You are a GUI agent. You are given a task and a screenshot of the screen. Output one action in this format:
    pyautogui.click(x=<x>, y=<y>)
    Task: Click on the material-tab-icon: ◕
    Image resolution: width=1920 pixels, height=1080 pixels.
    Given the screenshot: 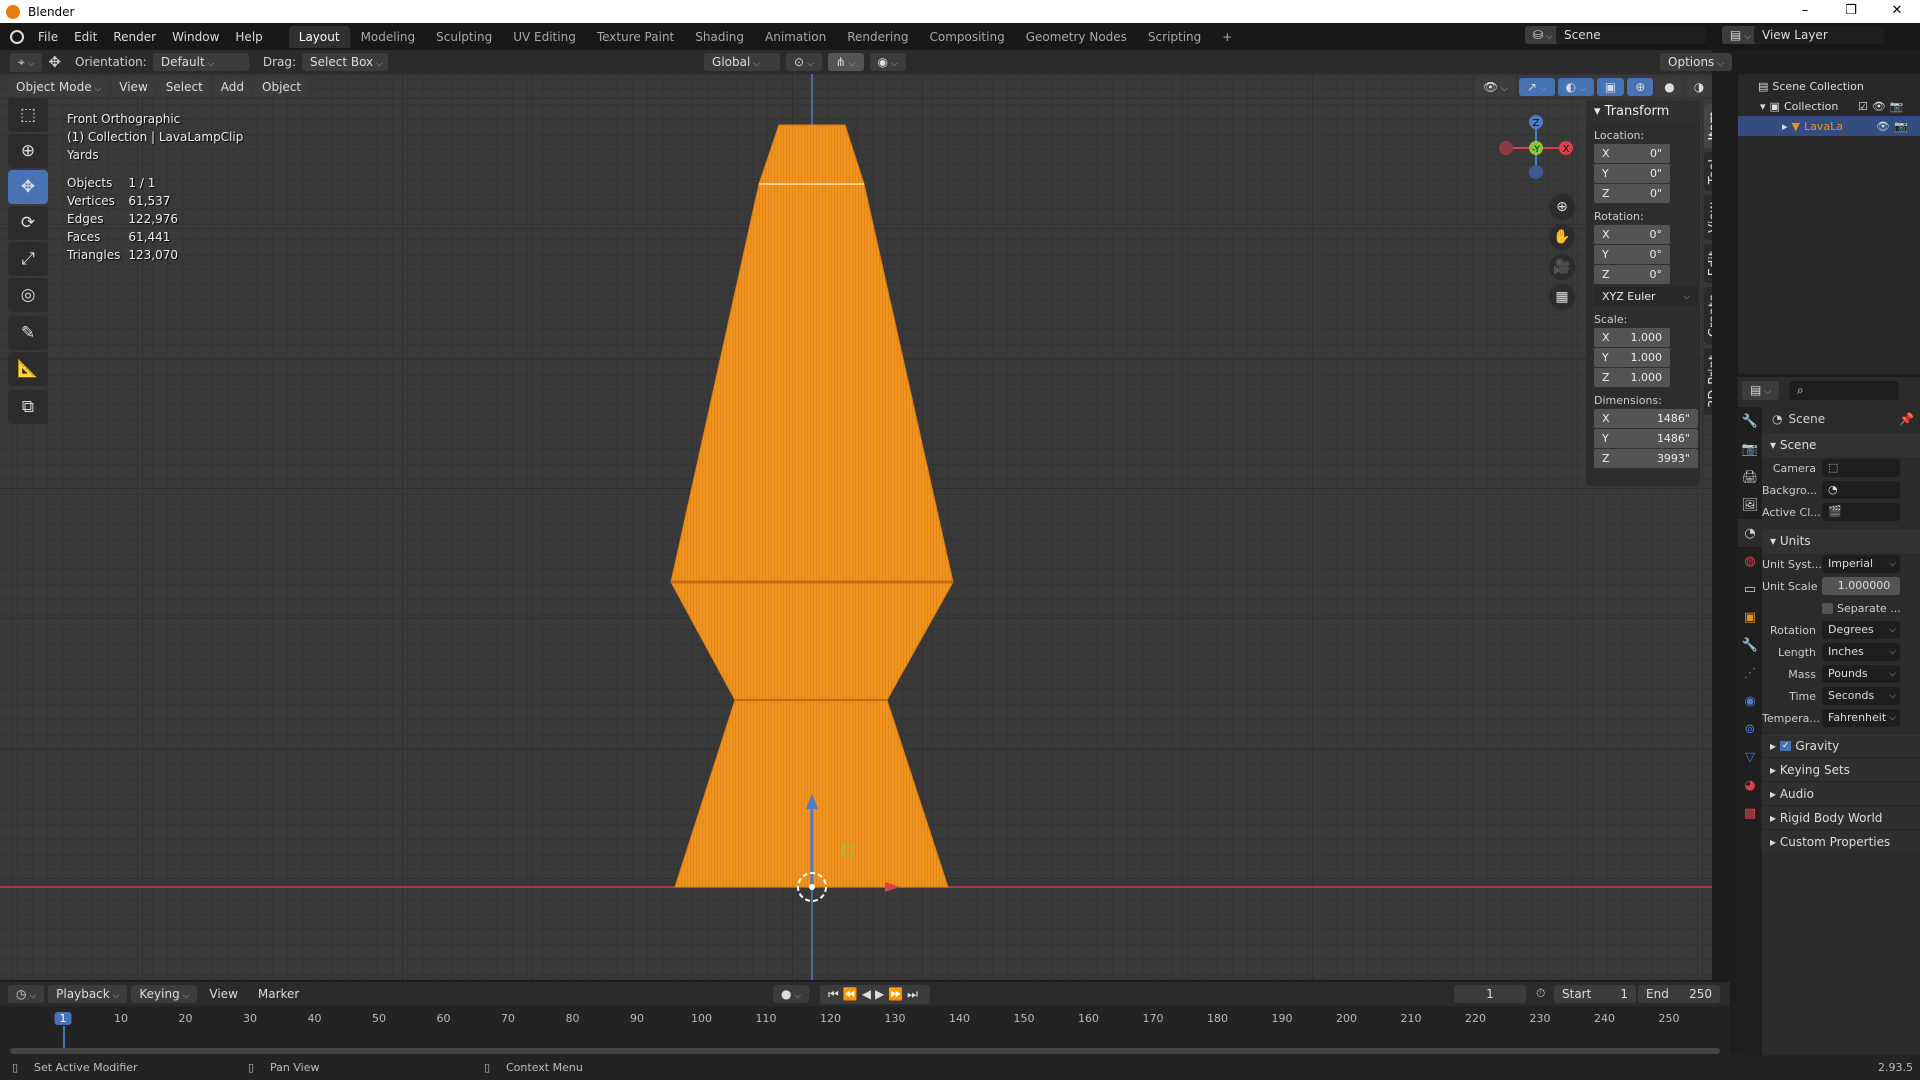 What is the action you would take?
    pyautogui.click(x=1750, y=785)
    